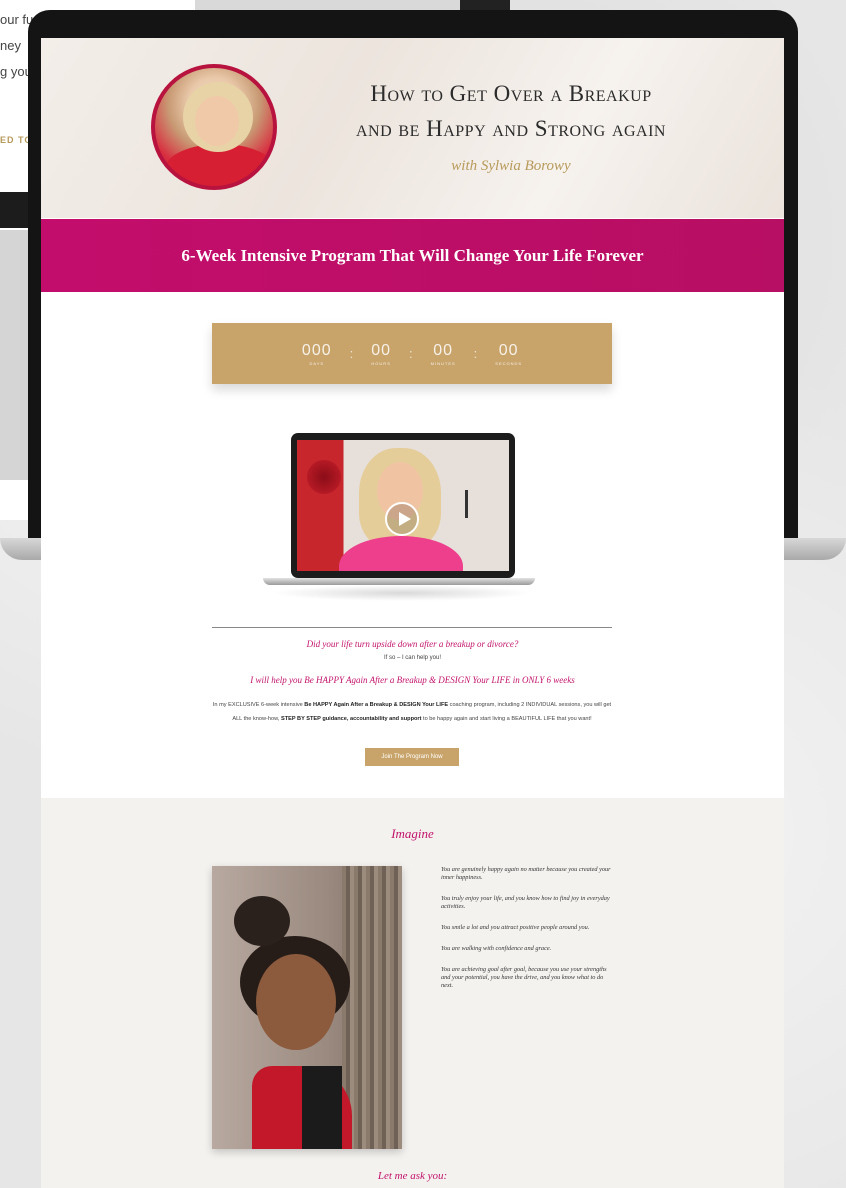 Image resolution: width=846 pixels, height=1188 pixels. I want to click on page-subtitle: with Sylwia Borowy, so click(511, 166).